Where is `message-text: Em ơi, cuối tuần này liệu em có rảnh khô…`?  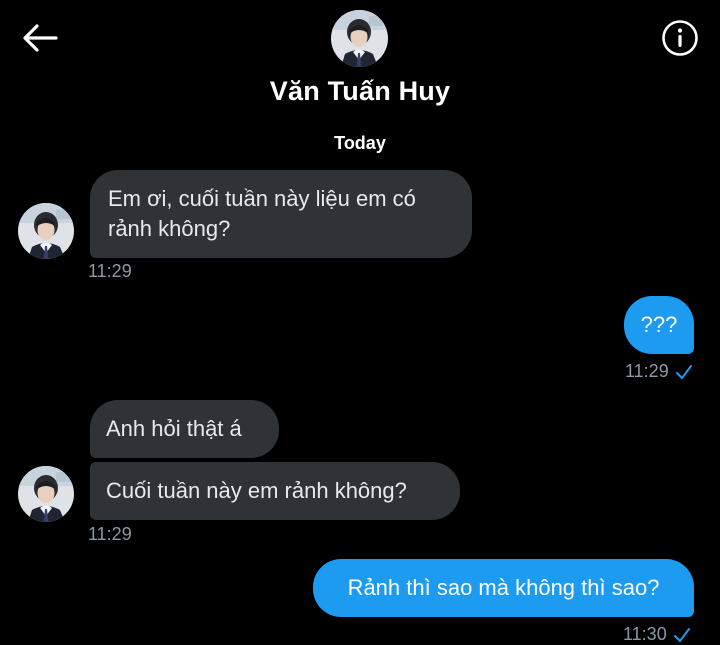
message-text: Em ơi, cuối tuần này liệu em có rảnh khô… is located at coordinates (262, 213).